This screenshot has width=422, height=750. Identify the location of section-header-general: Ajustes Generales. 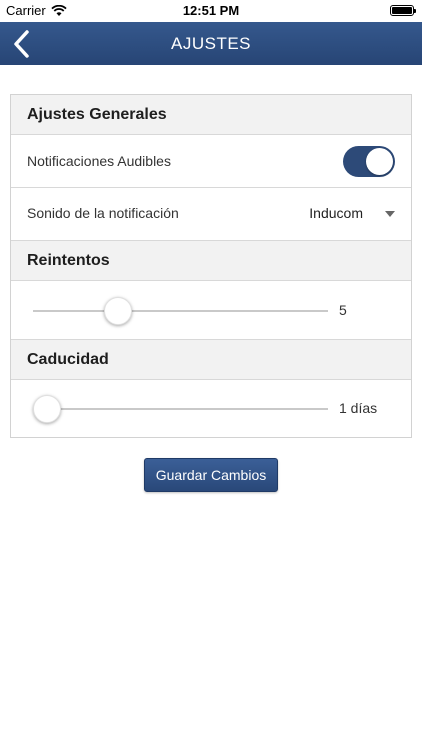
(211, 115).